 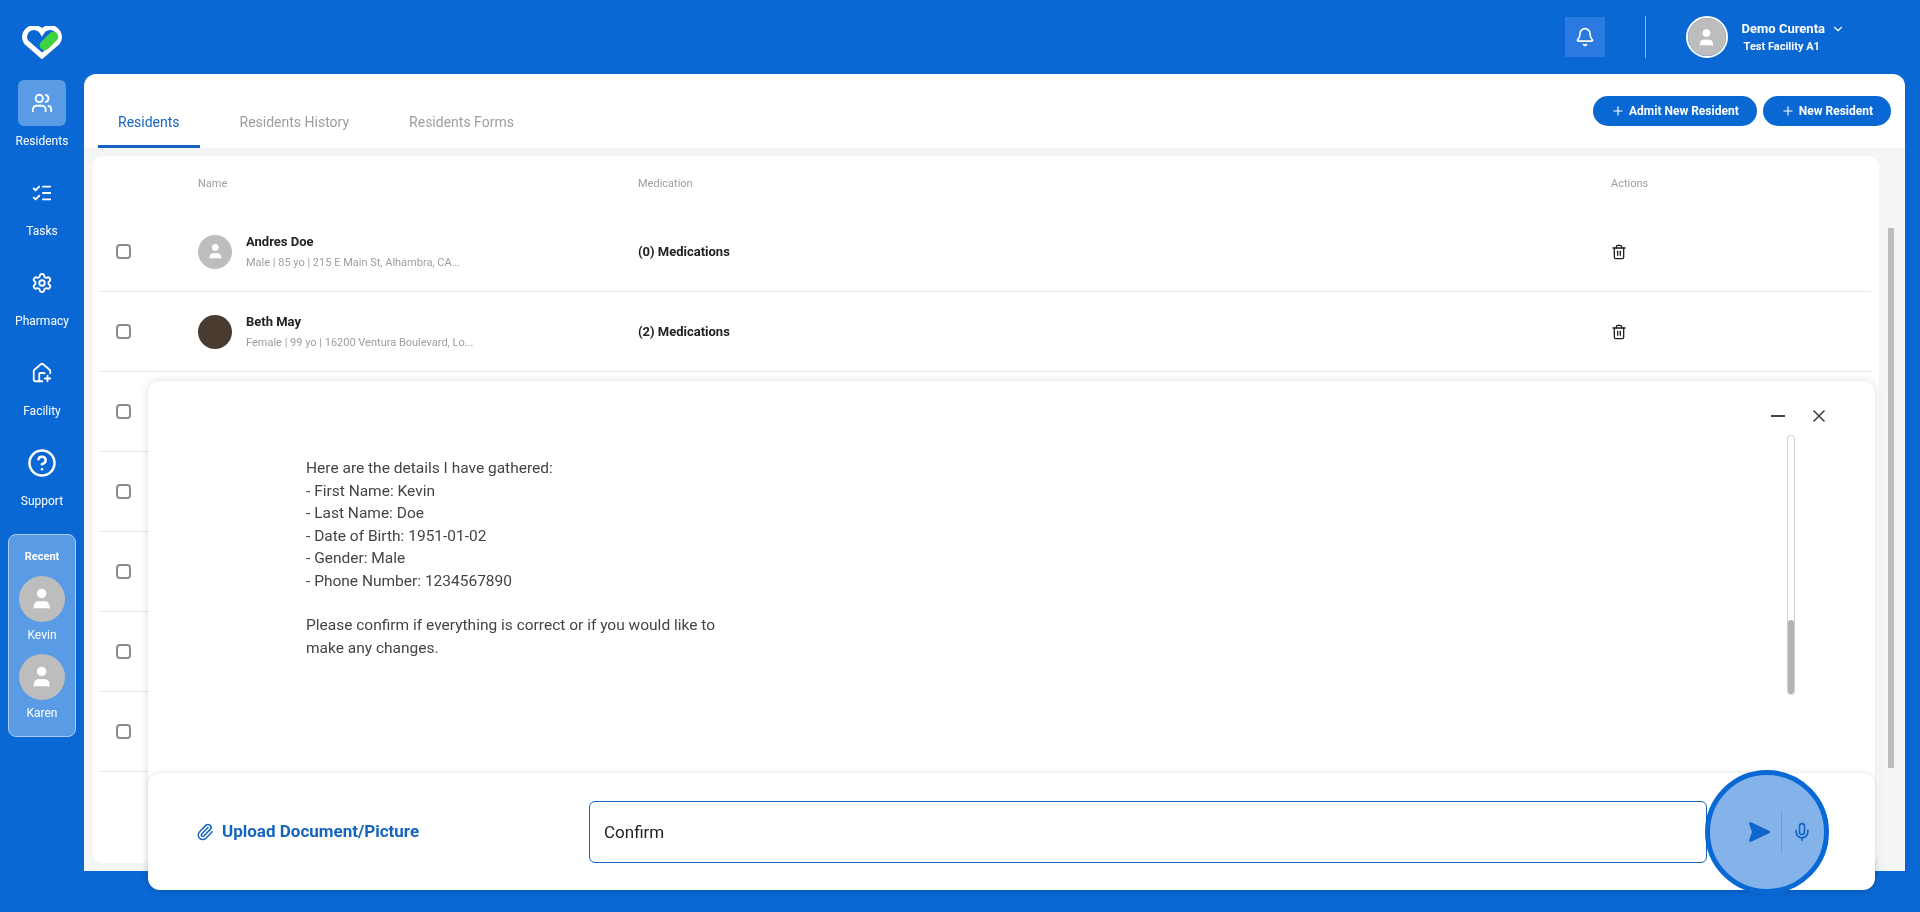 I want to click on house-plus-icon, so click(x=42, y=373).